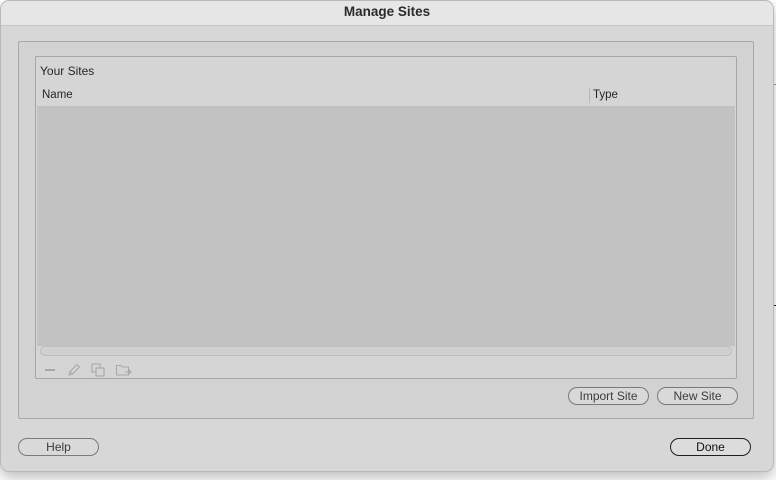 Image resolution: width=776 pixels, height=480 pixels. What do you see at coordinates (386, 97) in the screenshot?
I see `sites-table-header: Name Type` at bounding box center [386, 97].